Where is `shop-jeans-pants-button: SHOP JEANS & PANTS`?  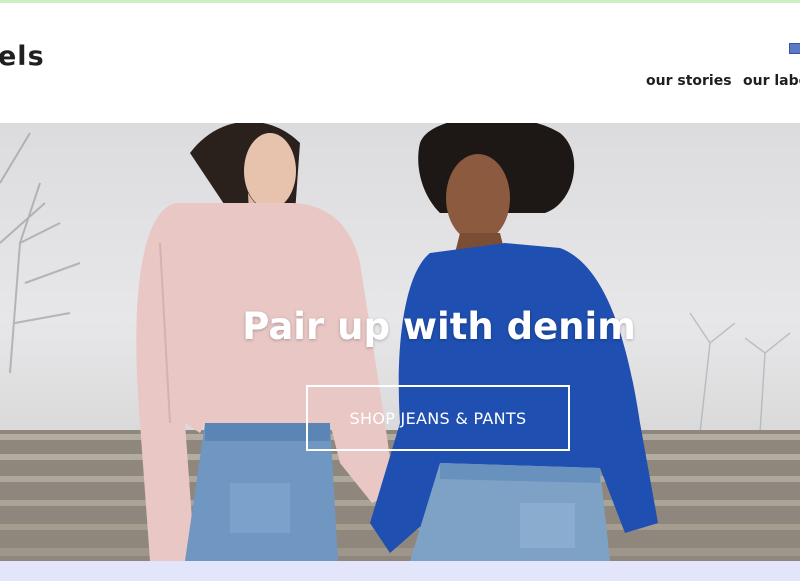
shop-jeans-pants-button: SHOP JEANS & PANTS is located at coordinates (438, 418).